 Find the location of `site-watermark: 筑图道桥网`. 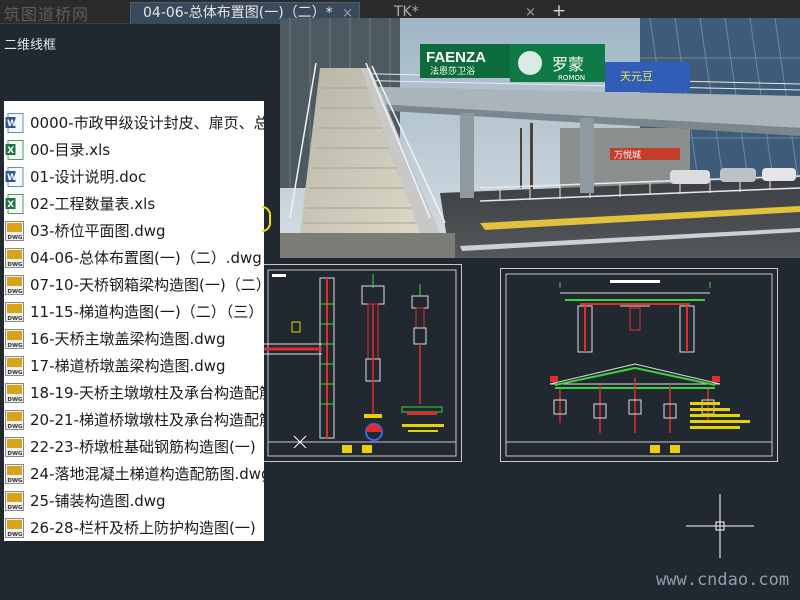

site-watermark: 筑图道桥网 is located at coordinates (47, 14).